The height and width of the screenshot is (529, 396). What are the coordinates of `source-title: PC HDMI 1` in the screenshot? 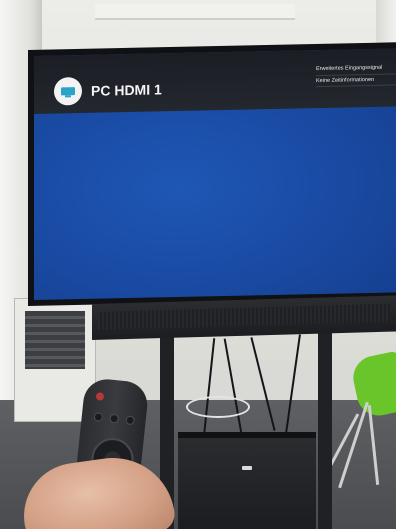 It's located at (126, 90).